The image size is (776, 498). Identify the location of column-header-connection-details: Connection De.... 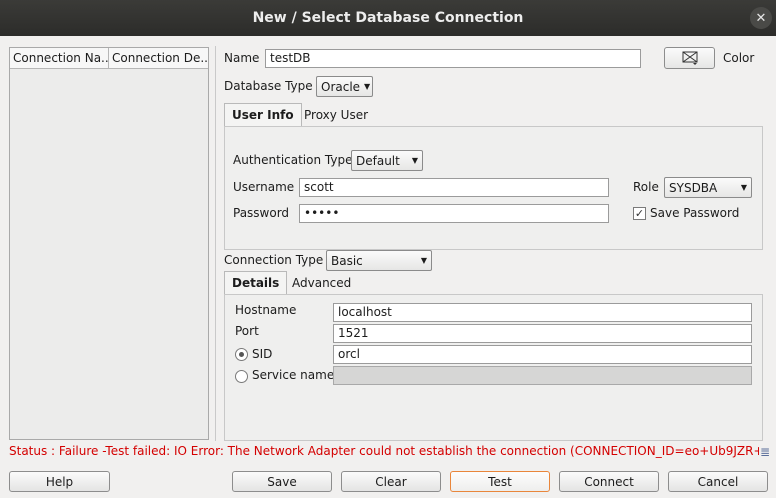
(158, 58).